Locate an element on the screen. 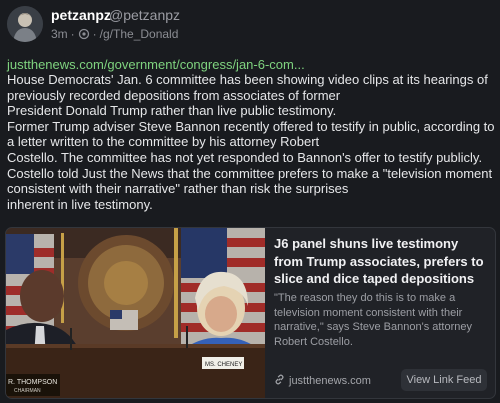 This screenshot has width=500, height=403. view-link-feed-button: View Link Feed is located at coordinates (444, 380).